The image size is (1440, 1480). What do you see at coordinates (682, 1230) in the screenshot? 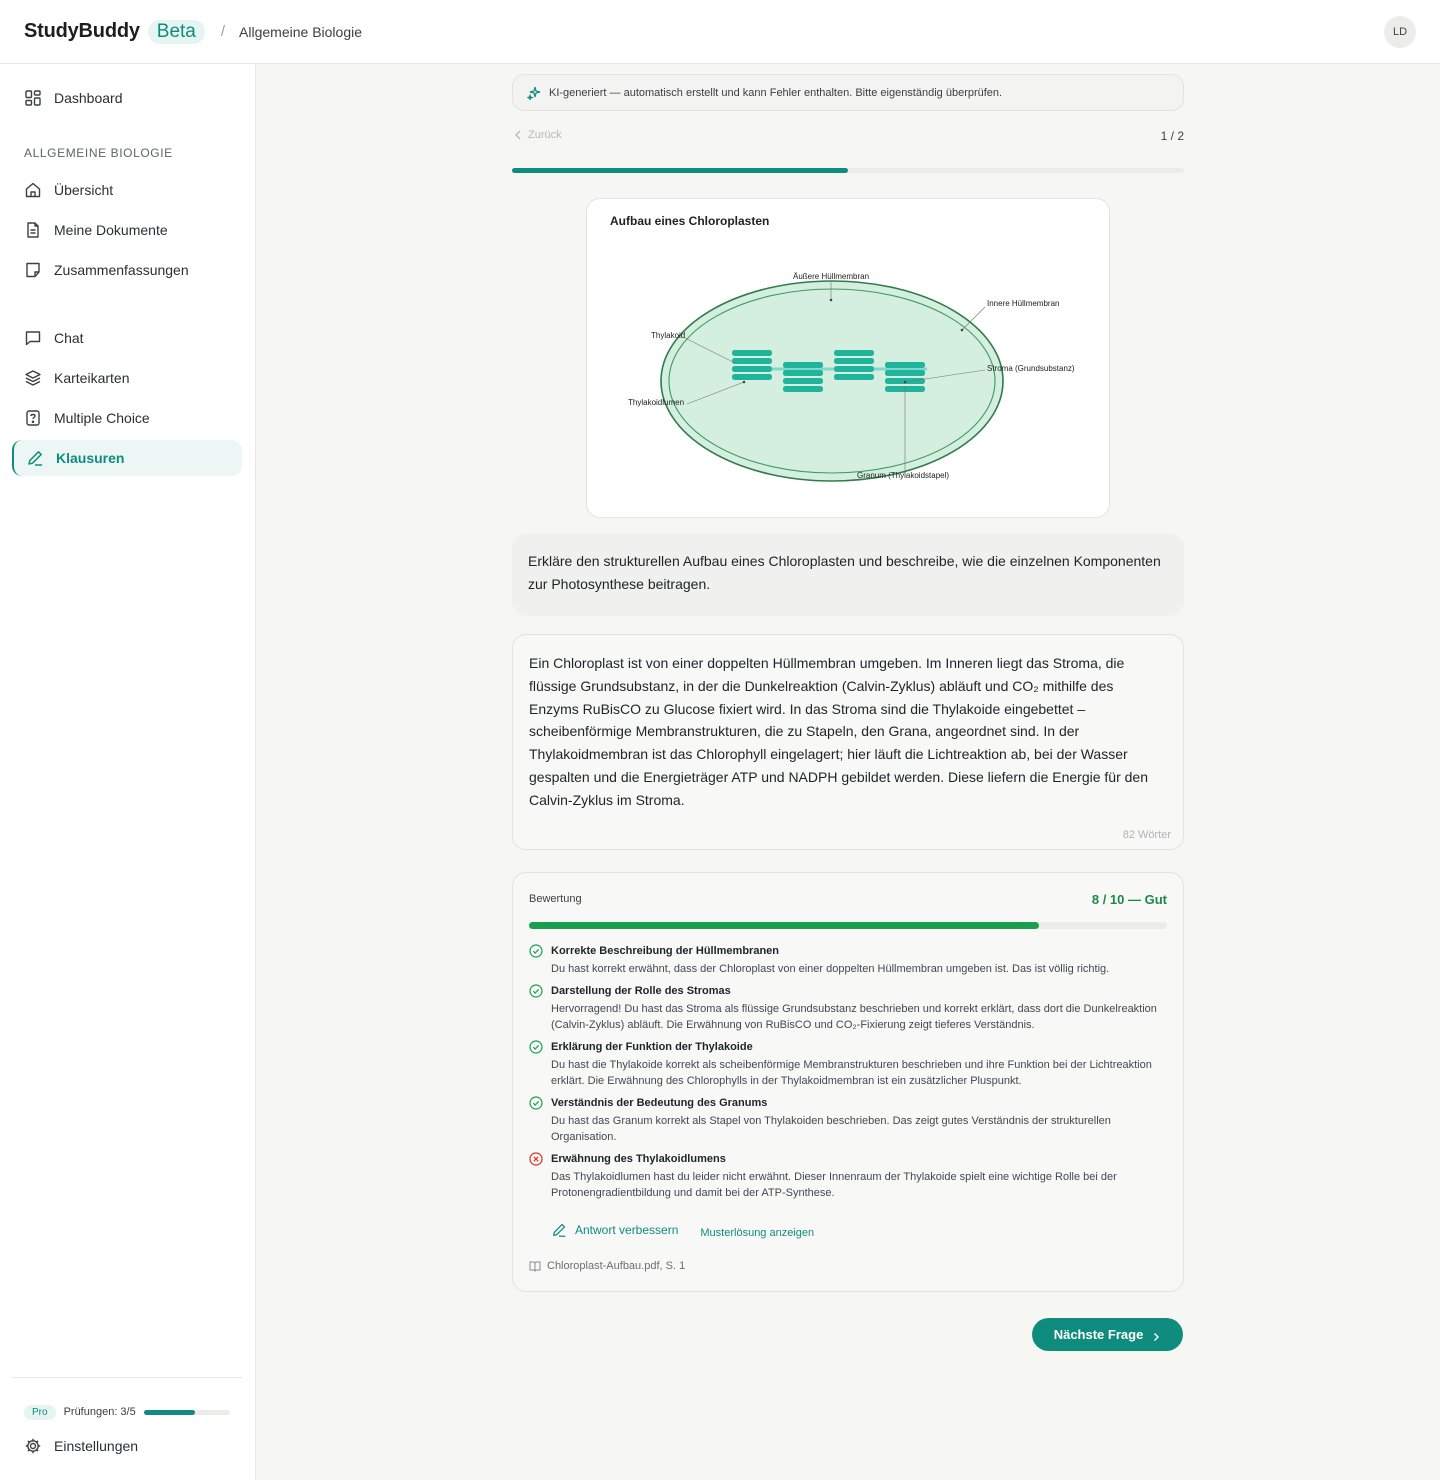
I see `evaluation-actions: Antwort verbessern Musterlösung anzeigen` at bounding box center [682, 1230].